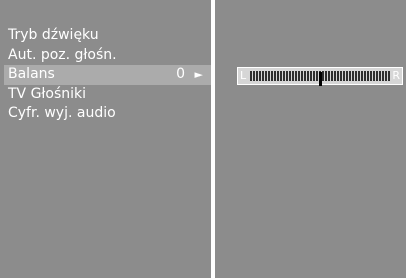 This screenshot has height=278, width=406. What do you see at coordinates (243, 75) in the screenshot?
I see `balance-left-label: L` at bounding box center [243, 75].